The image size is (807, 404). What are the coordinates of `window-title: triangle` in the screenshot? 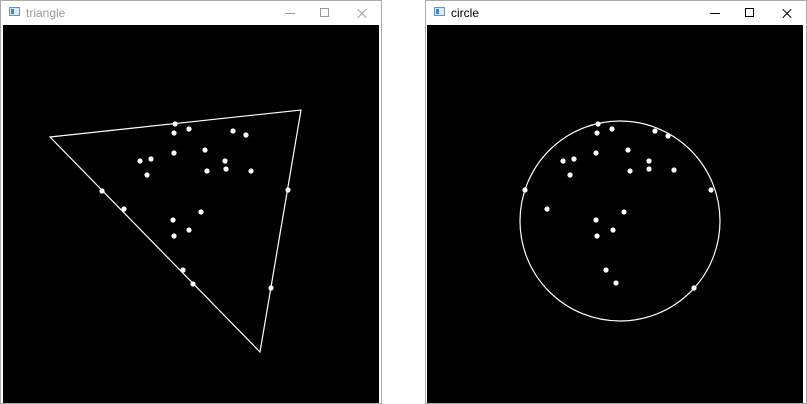 It's located at (46, 13).